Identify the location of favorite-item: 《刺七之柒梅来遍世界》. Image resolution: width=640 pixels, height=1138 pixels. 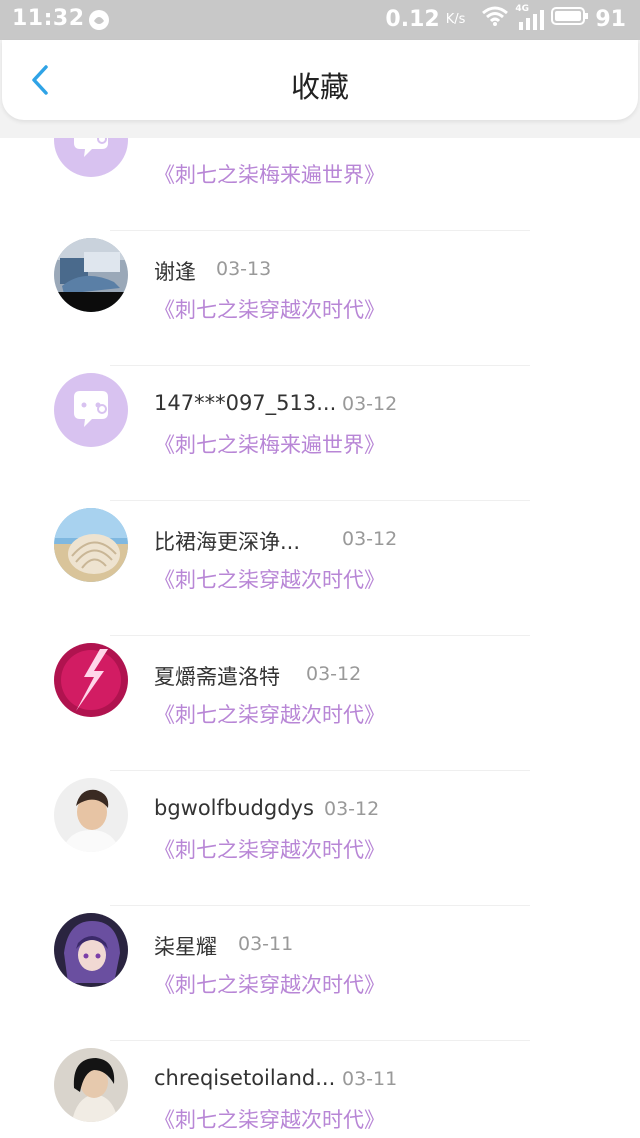
(320, 184).